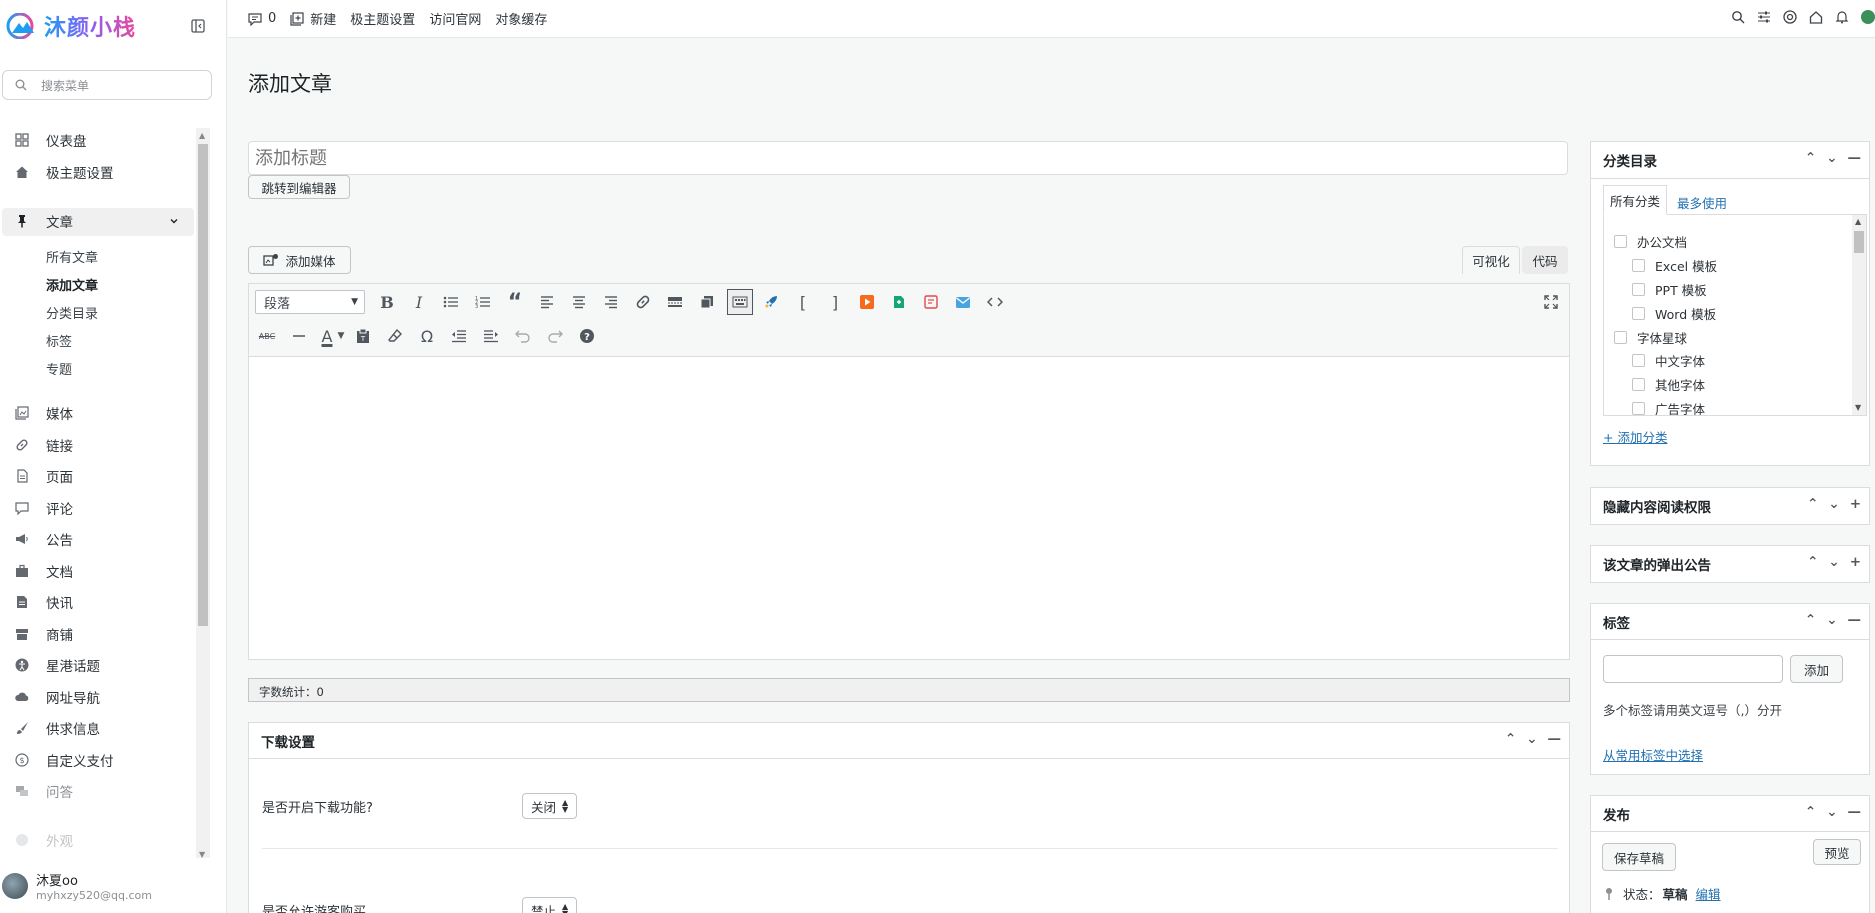 The image size is (1875, 913). I want to click on category-item: 其他字体, so click(1668, 384).